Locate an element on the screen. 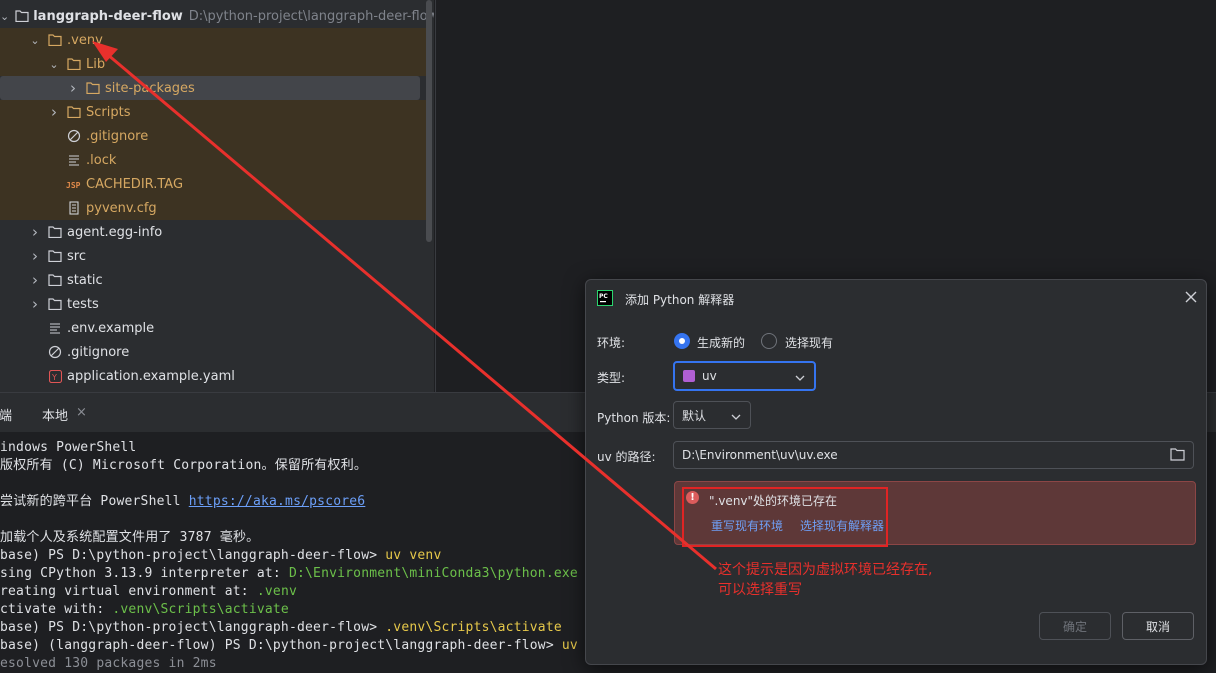 This screenshot has height=673, width=1216. terminal-line: indows PowerShell is located at coordinates (68, 447).